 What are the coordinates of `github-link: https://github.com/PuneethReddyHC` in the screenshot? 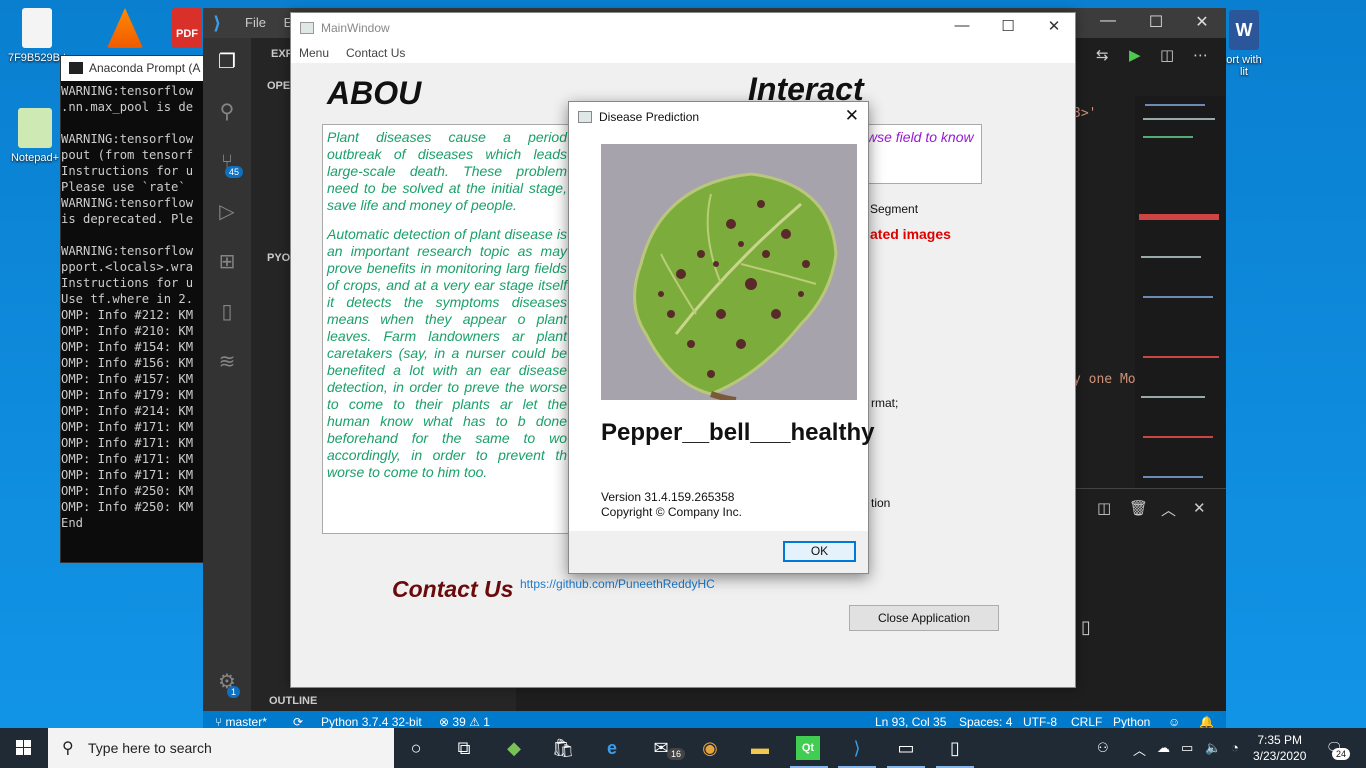 It's located at (617, 584).